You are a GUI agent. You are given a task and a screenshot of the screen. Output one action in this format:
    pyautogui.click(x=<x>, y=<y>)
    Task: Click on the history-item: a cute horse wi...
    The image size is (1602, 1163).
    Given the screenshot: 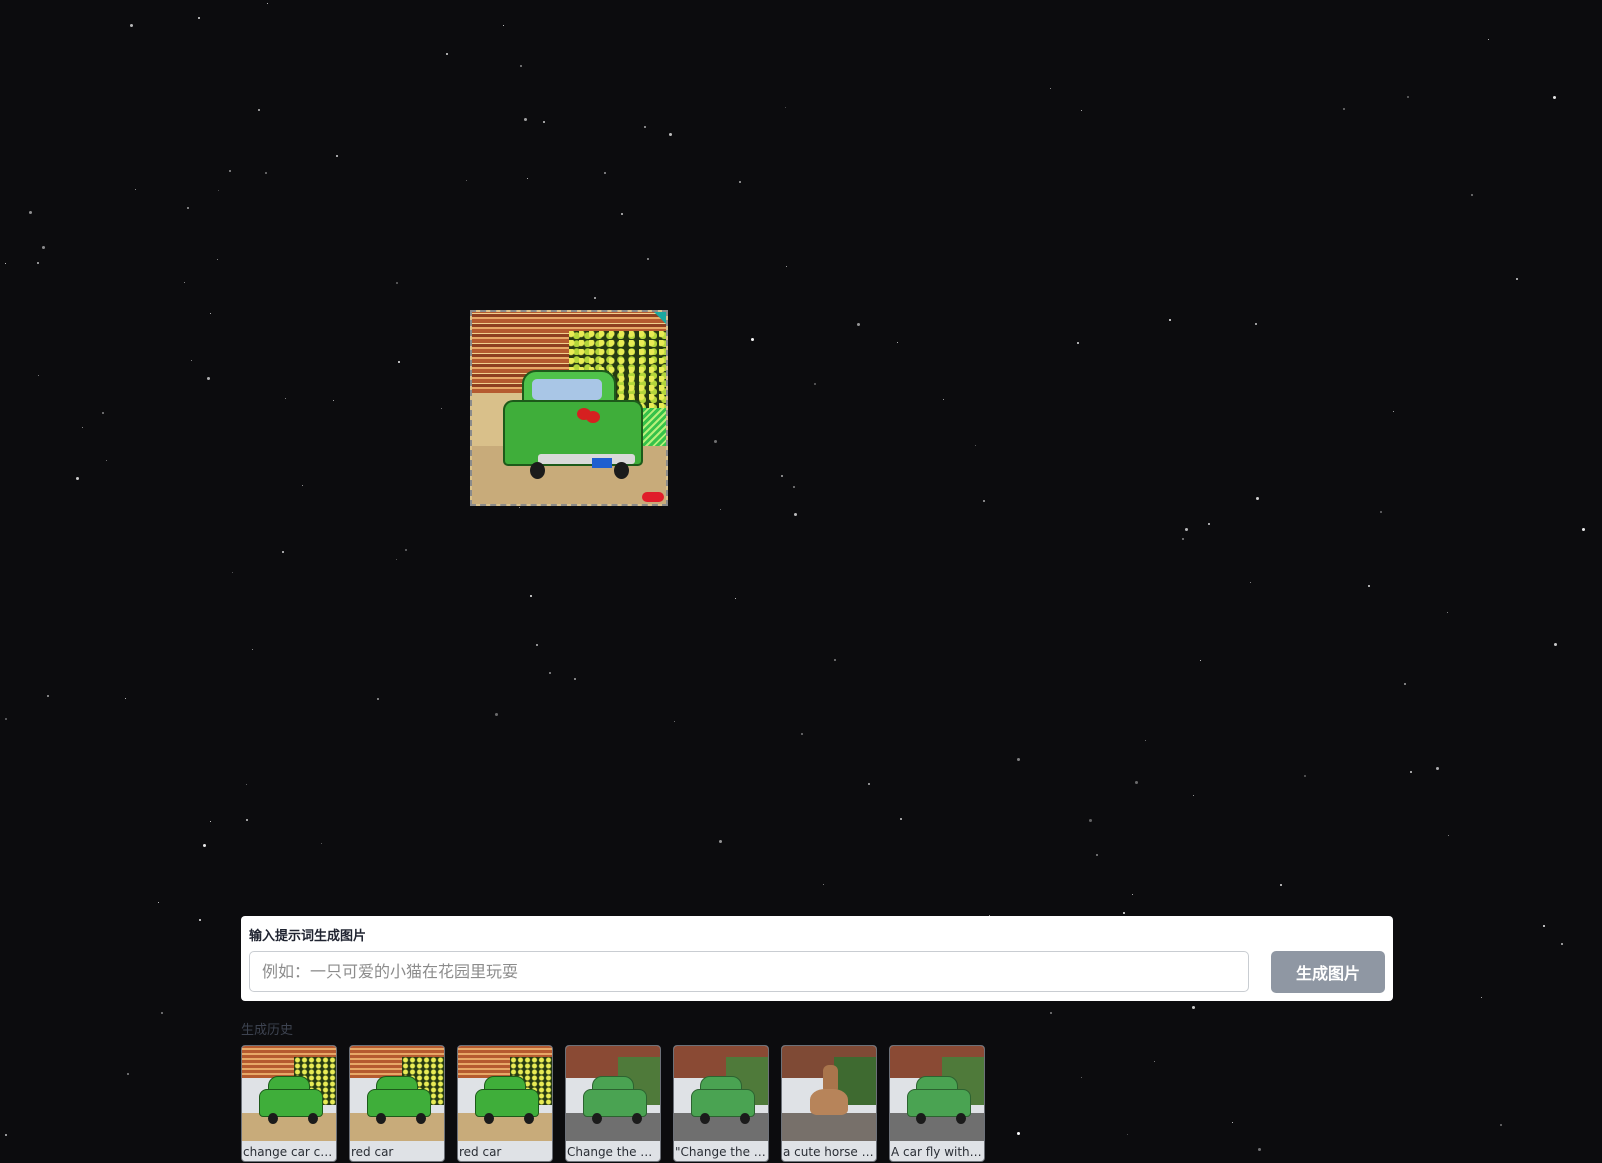 What is the action you would take?
    pyautogui.click(x=829, y=1103)
    